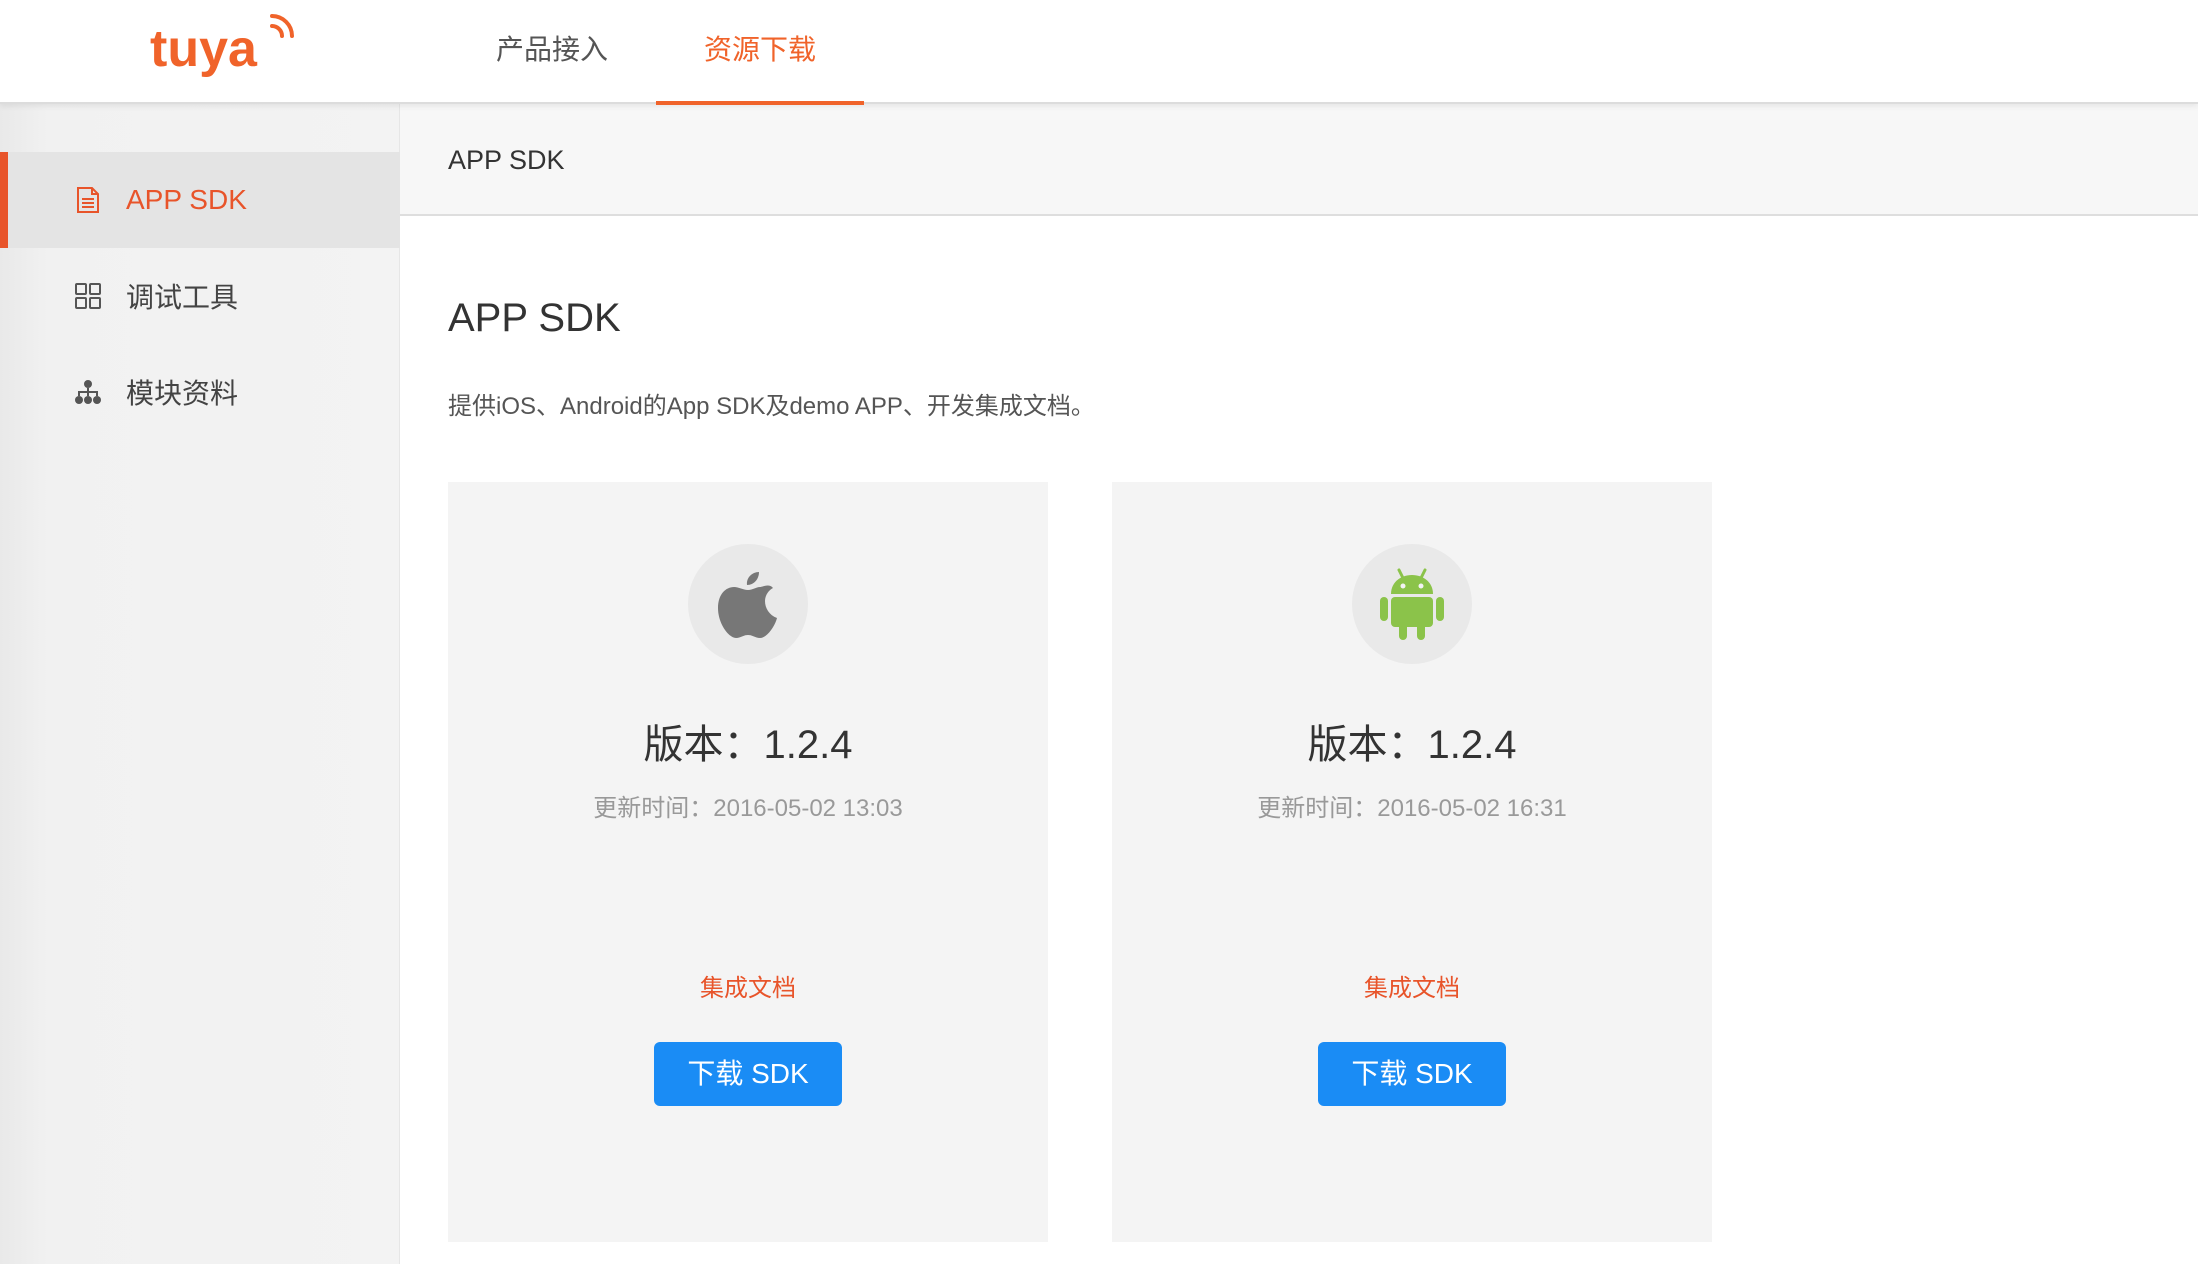  I want to click on page-description: 提供iOS、Android的App SDK及demo APP、开发集成文档。, so click(771, 406).